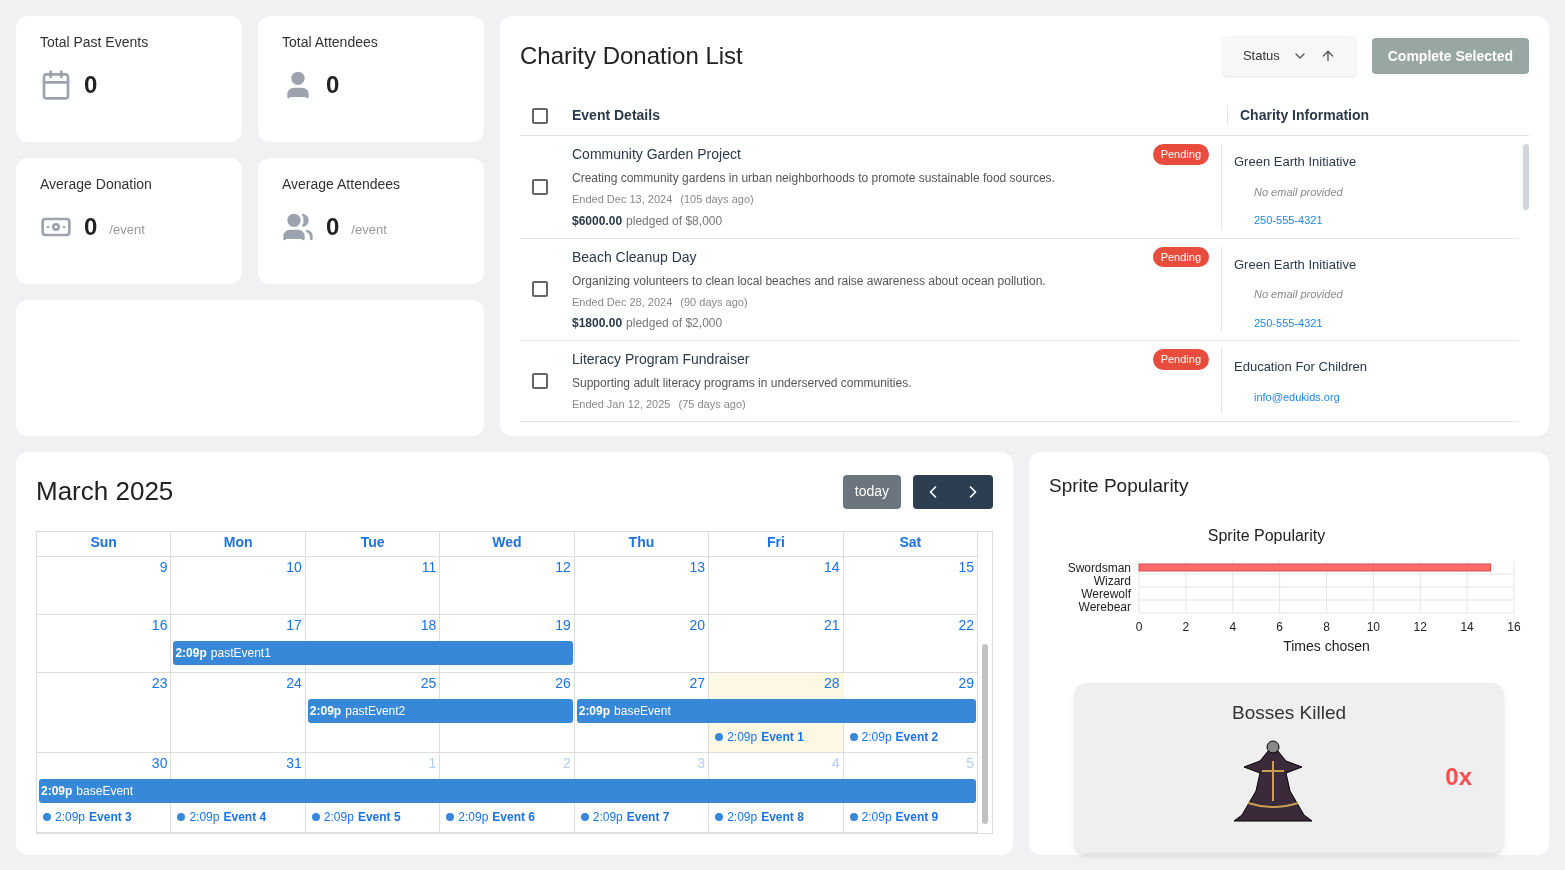 This screenshot has width=1565, height=870. What do you see at coordinates (642, 569) in the screenshot?
I see `day-cell: 13` at bounding box center [642, 569].